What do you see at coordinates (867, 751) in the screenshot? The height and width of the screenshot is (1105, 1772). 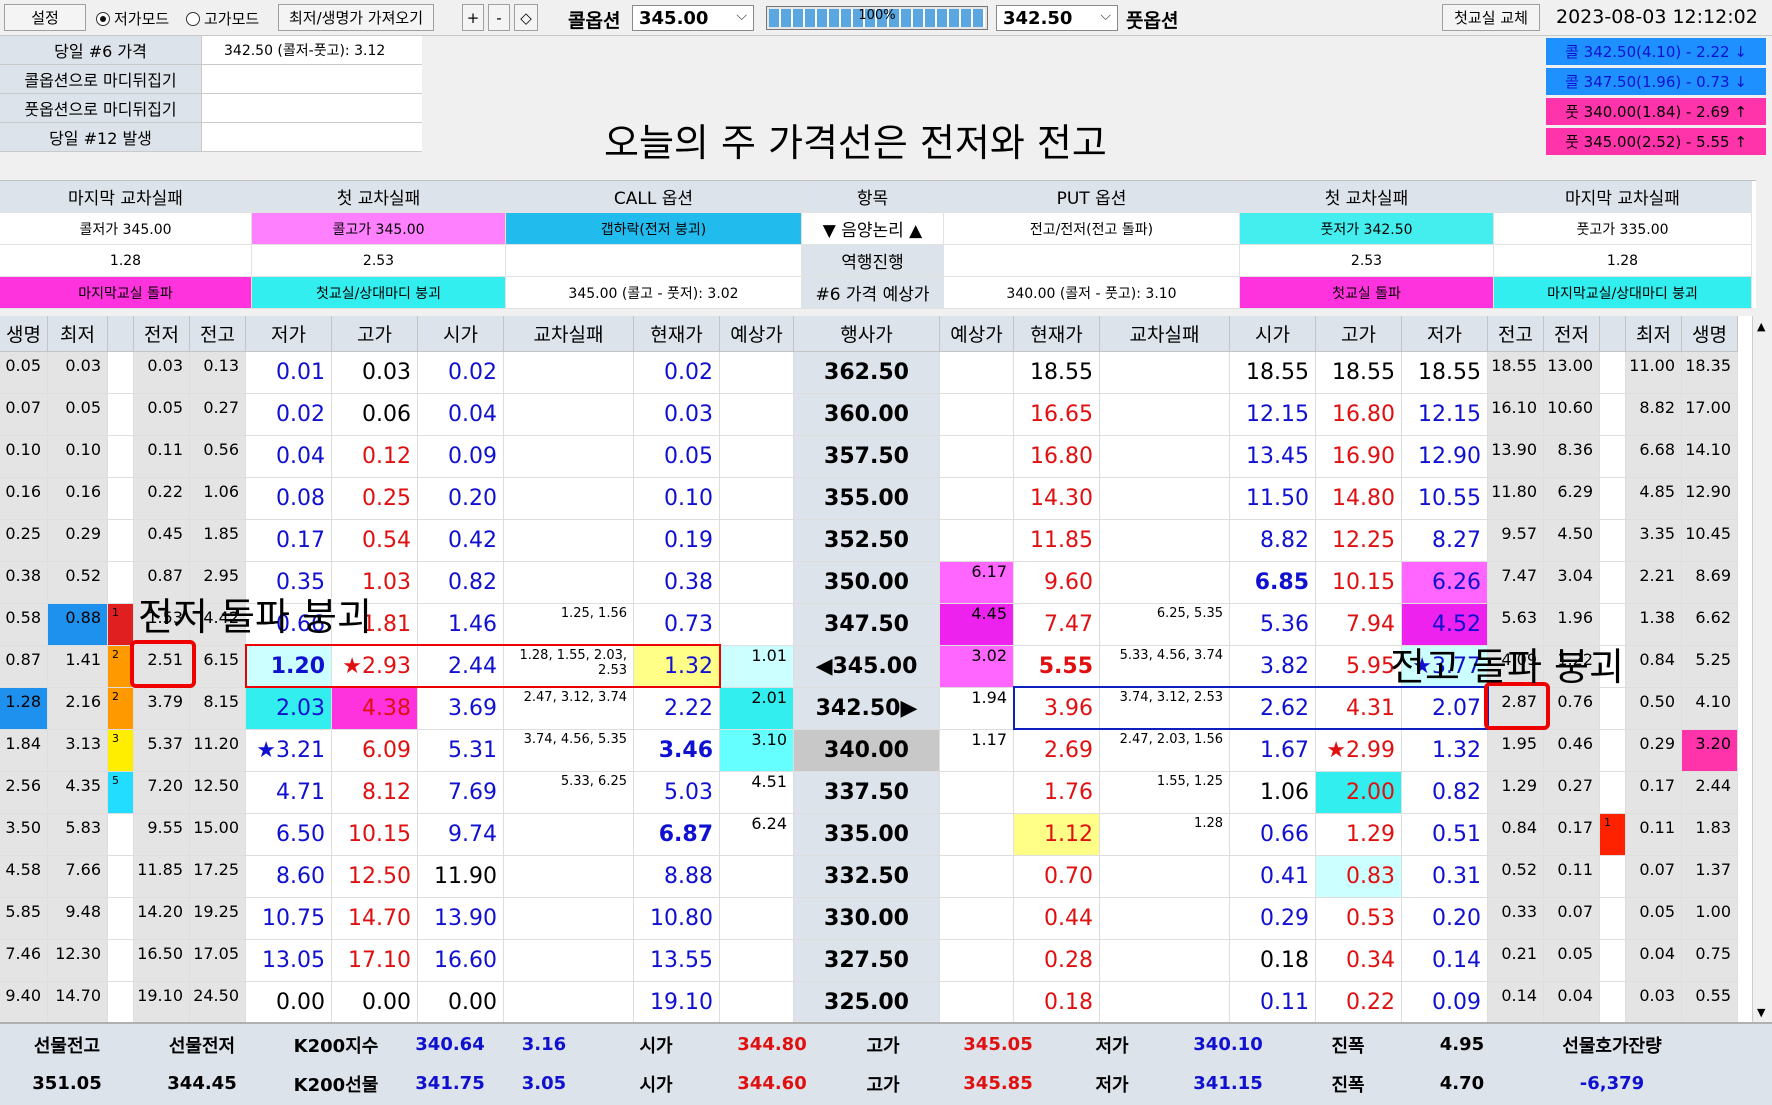 I see `strike-cell: 340.00` at bounding box center [867, 751].